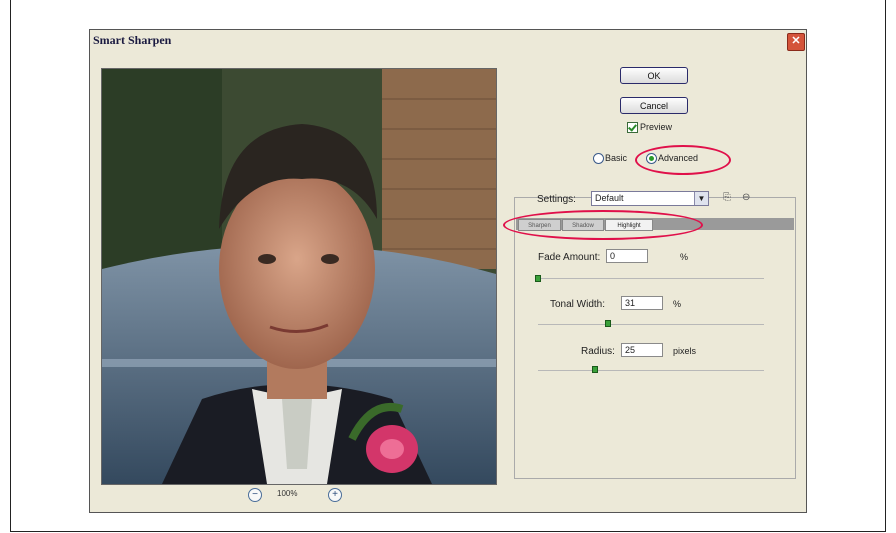 Image resolution: width=896 pixels, height=533 pixels. Describe the element at coordinates (609, 198) in the screenshot. I see `settings-value: Default` at that location.